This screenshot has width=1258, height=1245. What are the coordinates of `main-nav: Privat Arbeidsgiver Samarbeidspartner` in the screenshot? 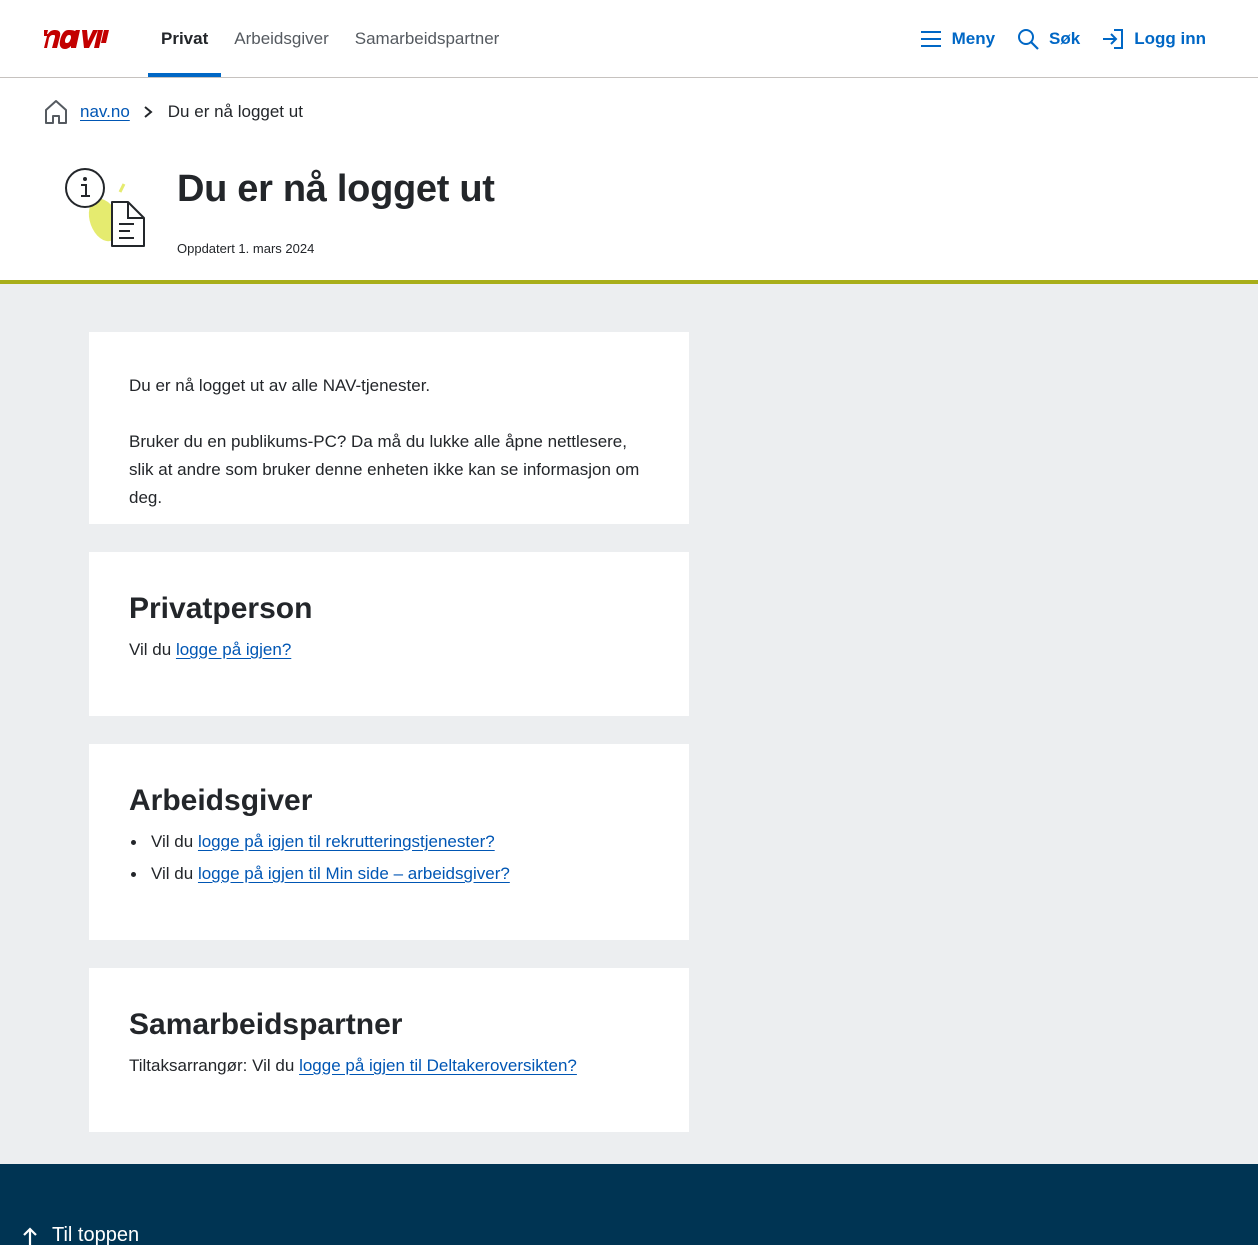 It's located at (330, 38).